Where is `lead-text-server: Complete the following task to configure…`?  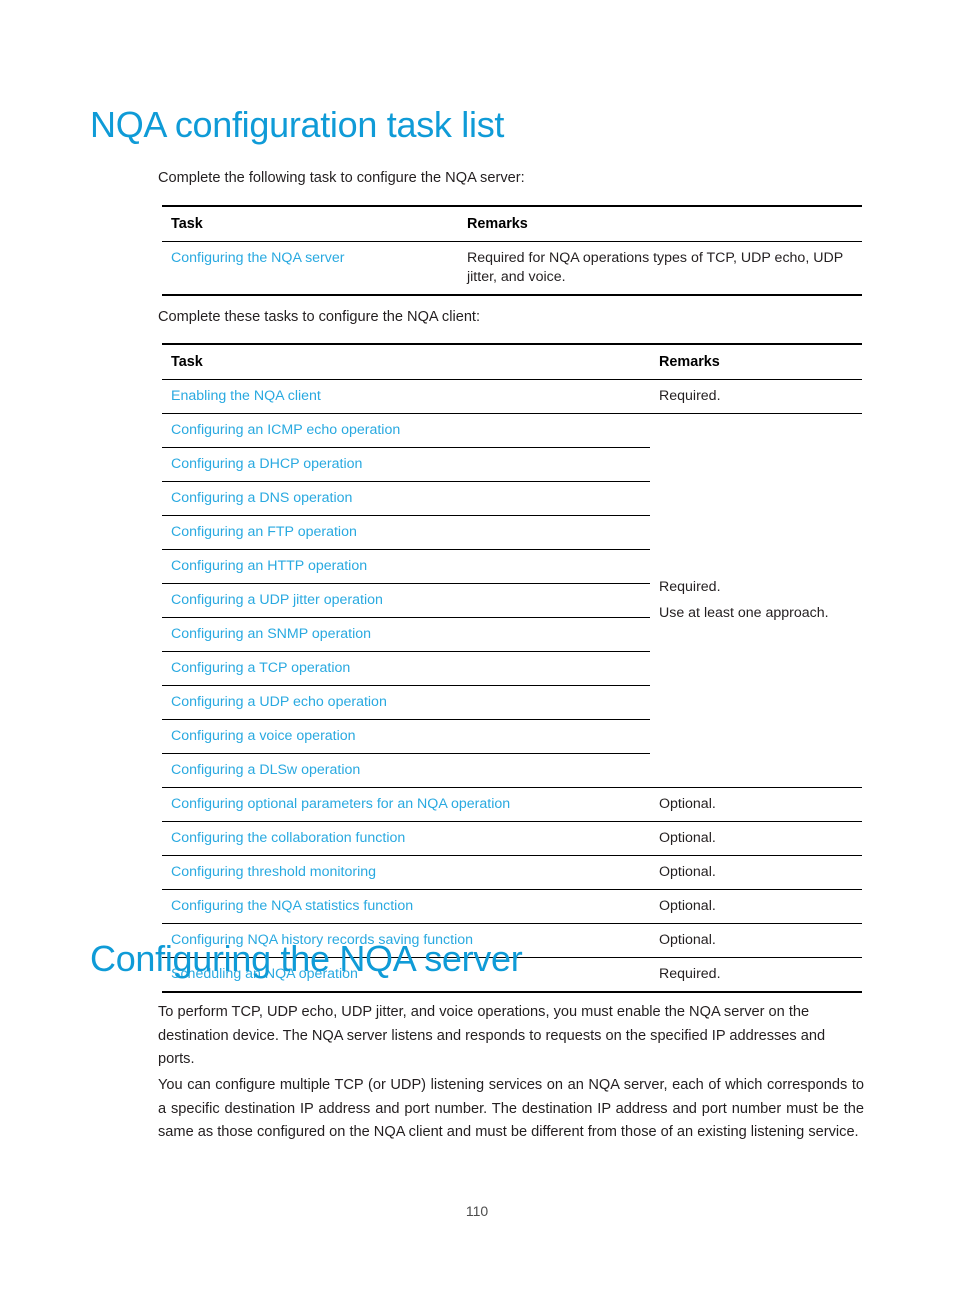 lead-text-server: Complete the following task to configure… is located at coordinates (341, 178).